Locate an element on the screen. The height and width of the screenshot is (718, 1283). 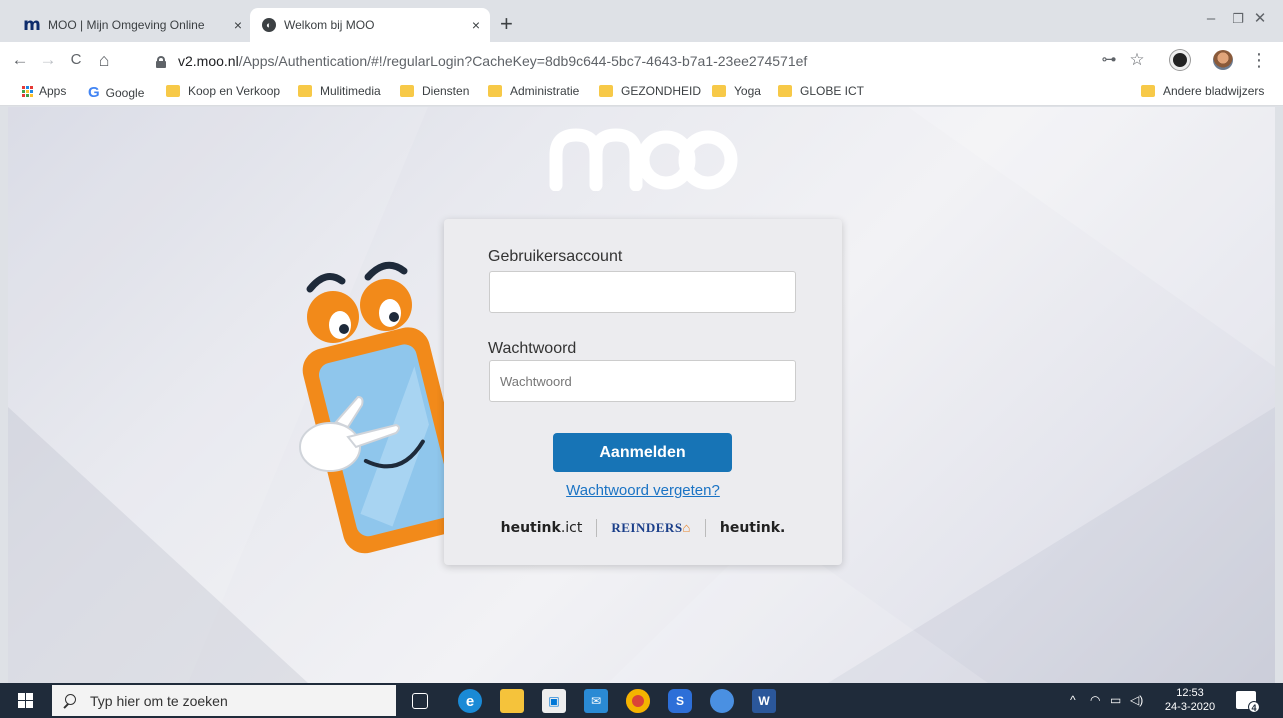
bookmark-google: G Google is located at coordinates (116, 92).